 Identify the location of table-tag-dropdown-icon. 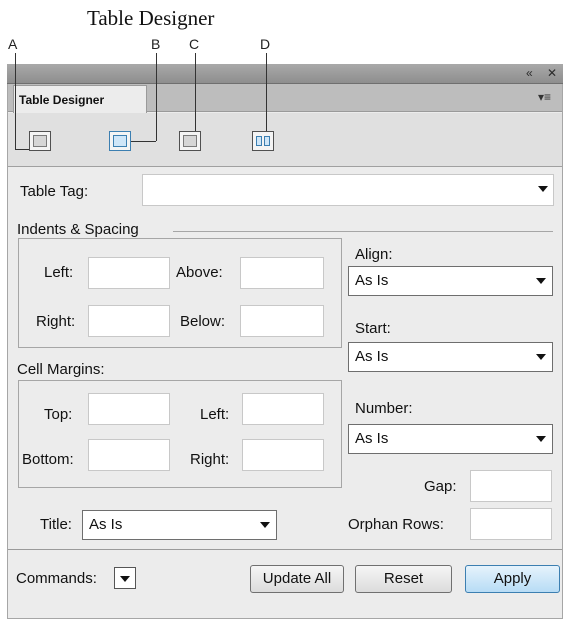
(543, 189).